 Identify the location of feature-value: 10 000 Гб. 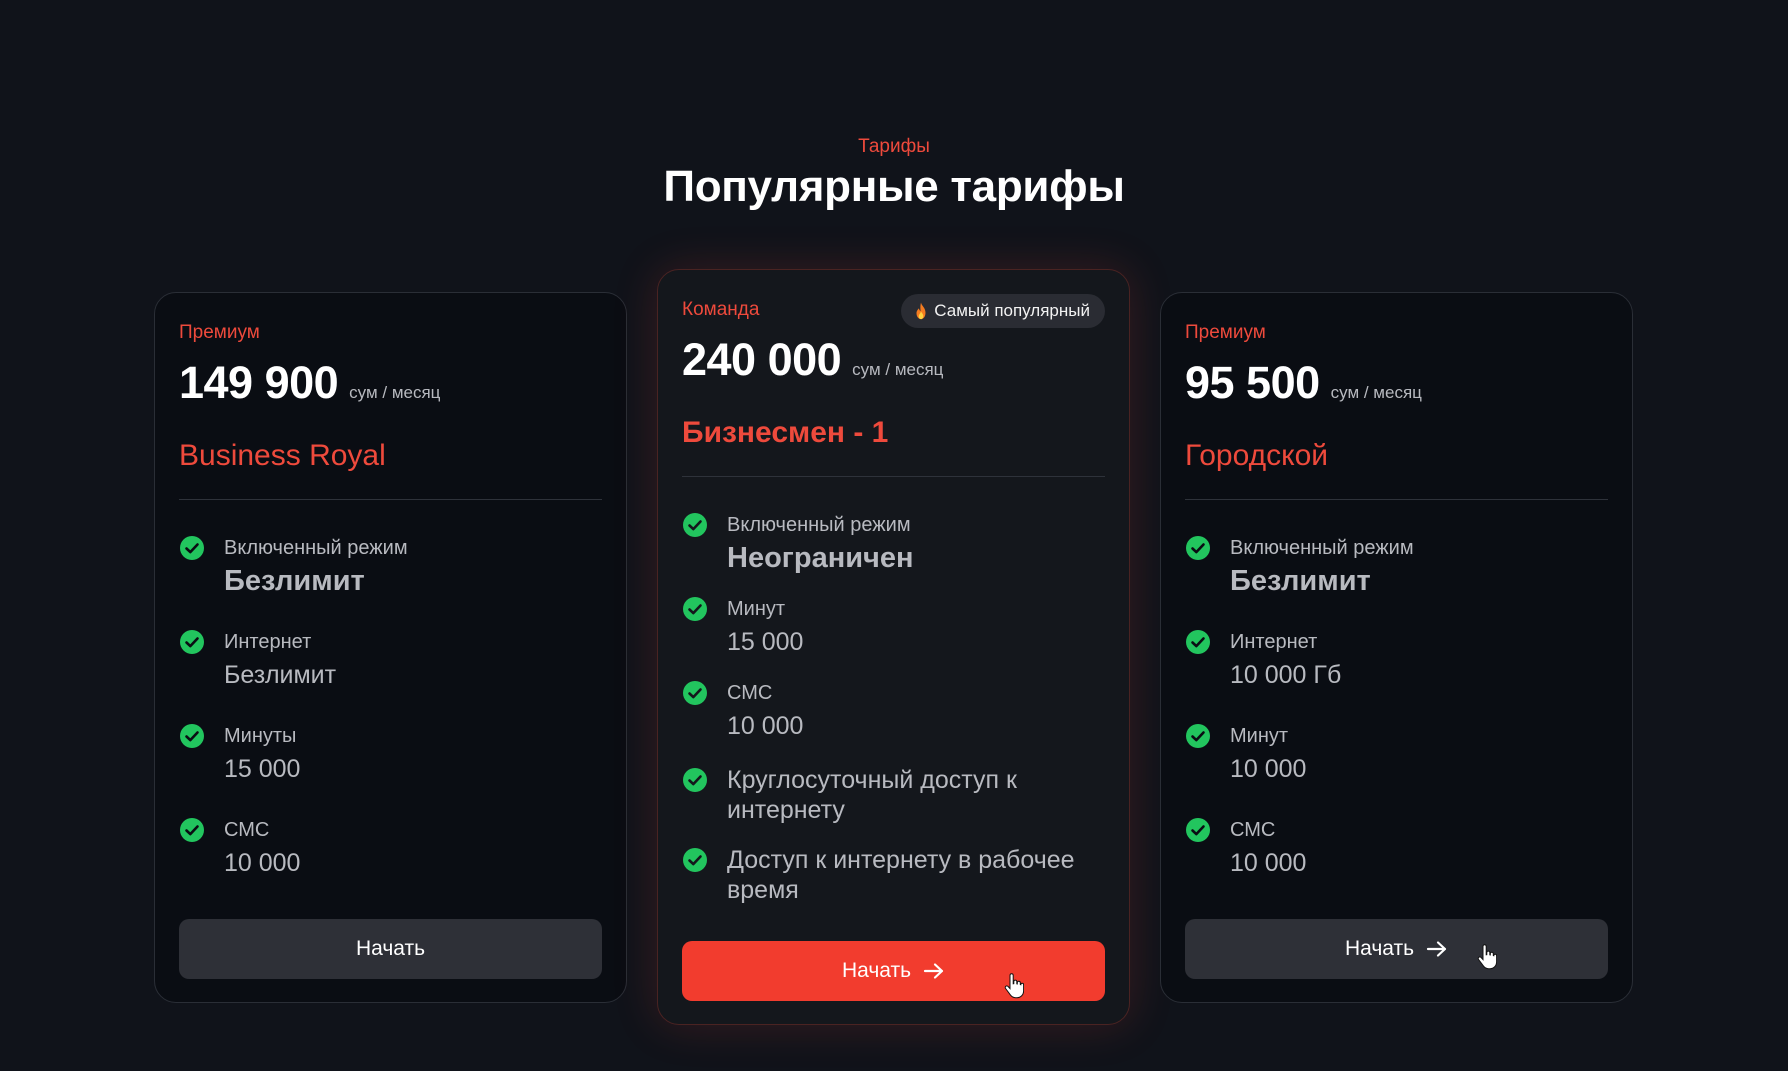
(1286, 675).